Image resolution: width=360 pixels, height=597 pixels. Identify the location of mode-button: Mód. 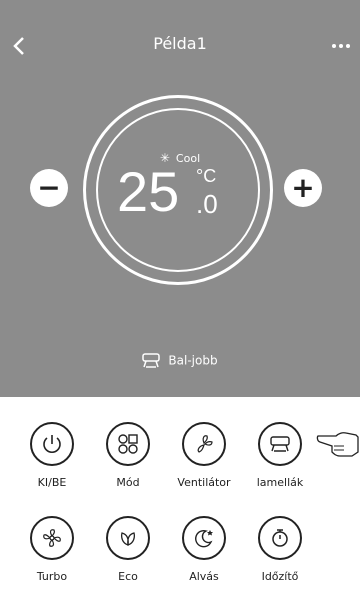
(128, 455).